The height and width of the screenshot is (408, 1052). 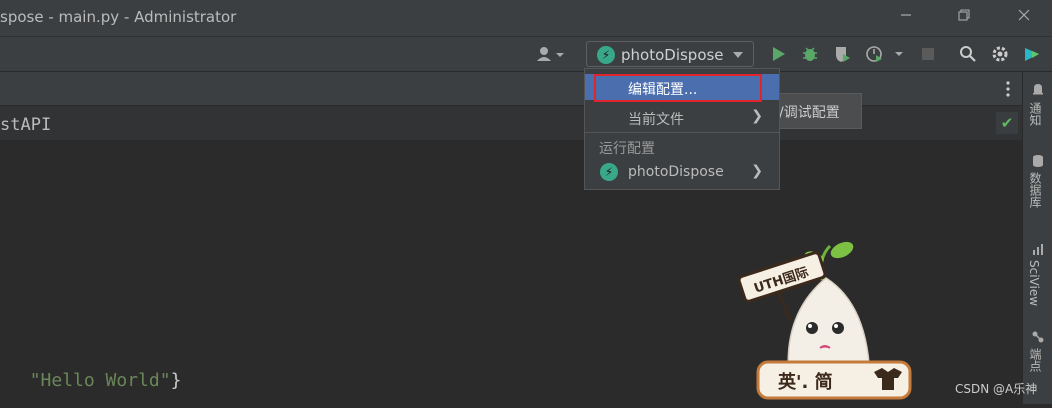 I want to click on restore-button, so click(x=964, y=17).